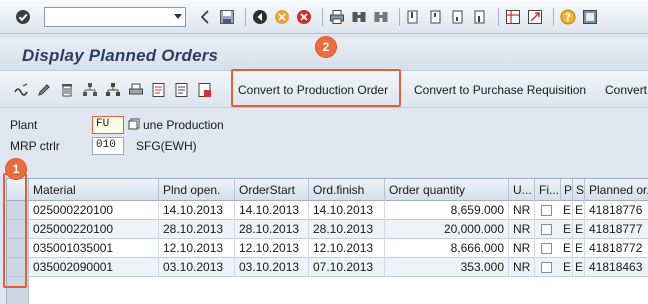  Describe the element at coordinates (447, 190) in the screenshot. I see `header-order-quantity: Order quantity` at that location.